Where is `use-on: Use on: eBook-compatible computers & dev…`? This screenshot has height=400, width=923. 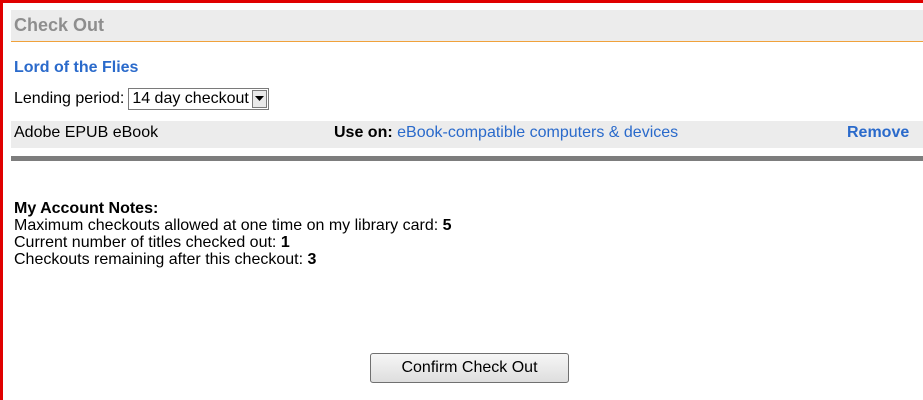
use-on: Use on: eBook-compatible computers & dev… is located at coordinates (506, 133).